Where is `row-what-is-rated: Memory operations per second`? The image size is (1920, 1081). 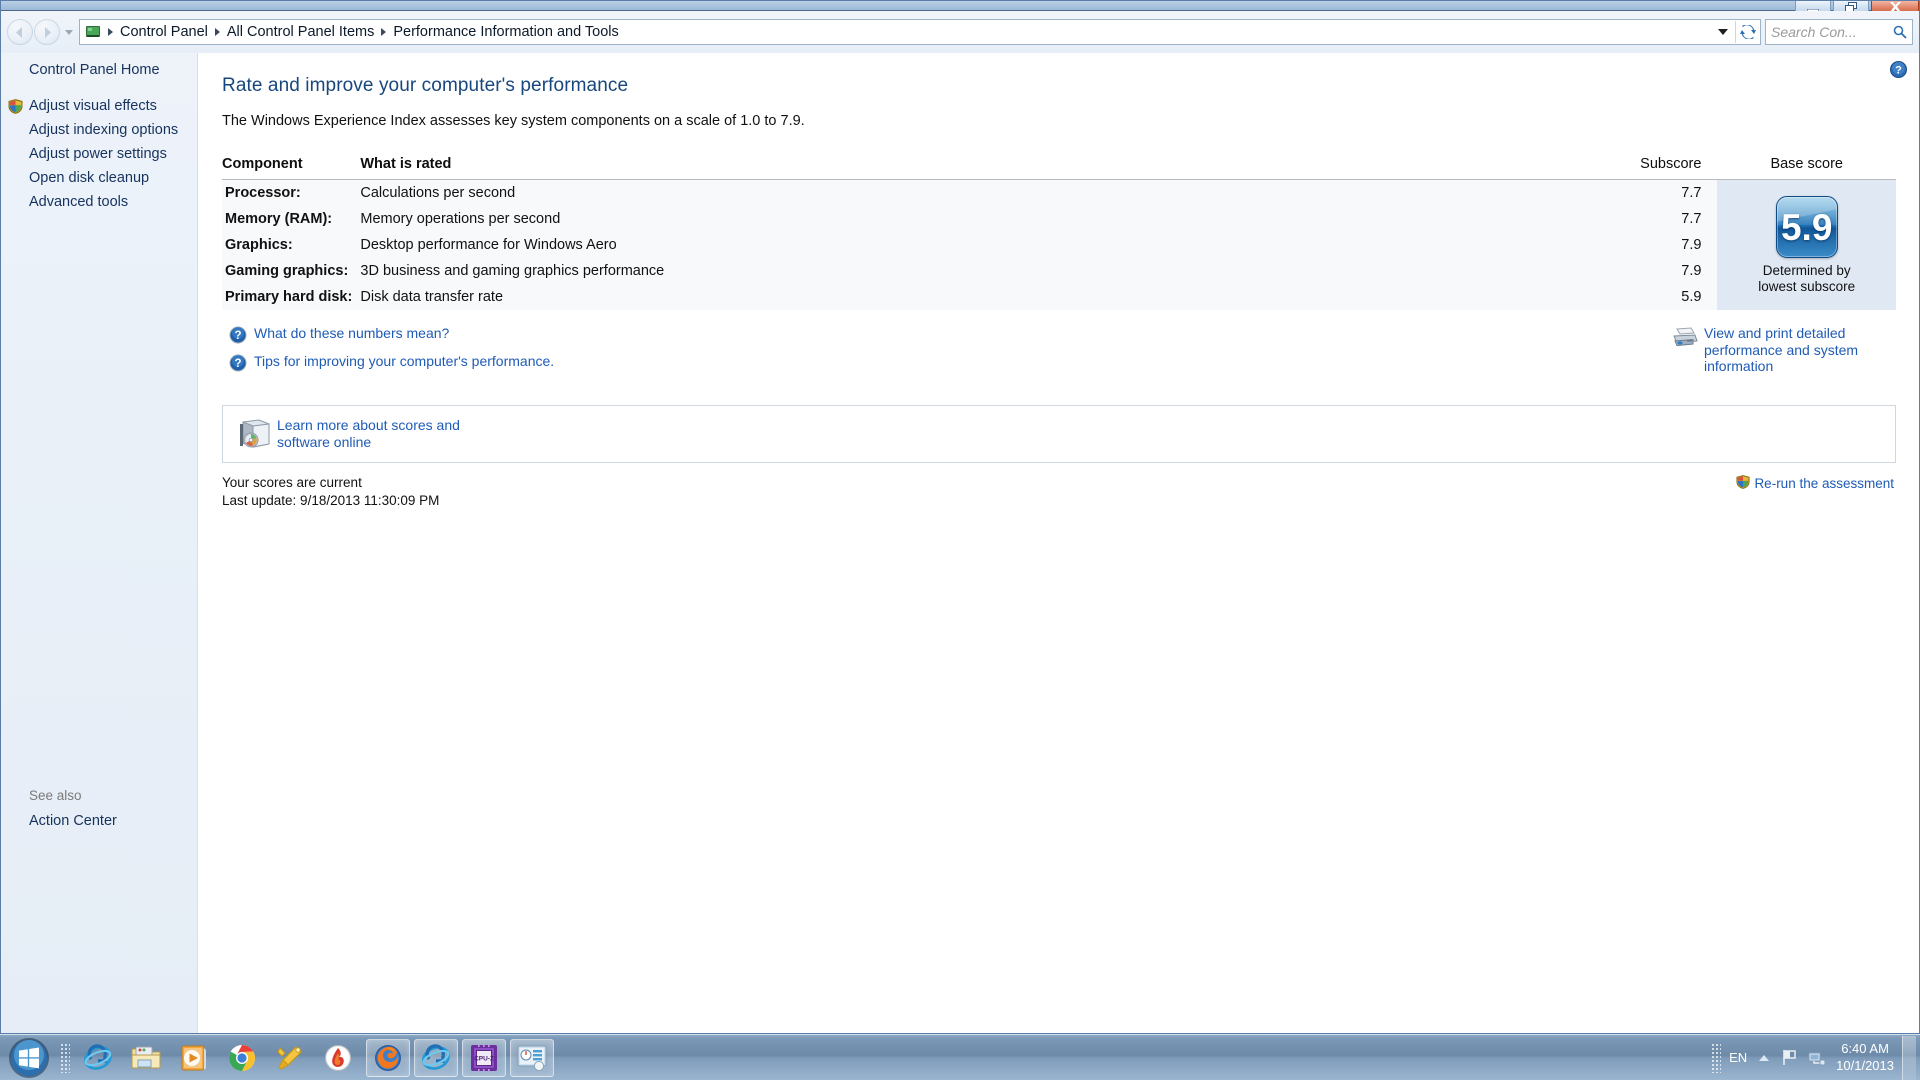
row-what-is-rated: Memory operations per second is located at coordinates (990, 219).